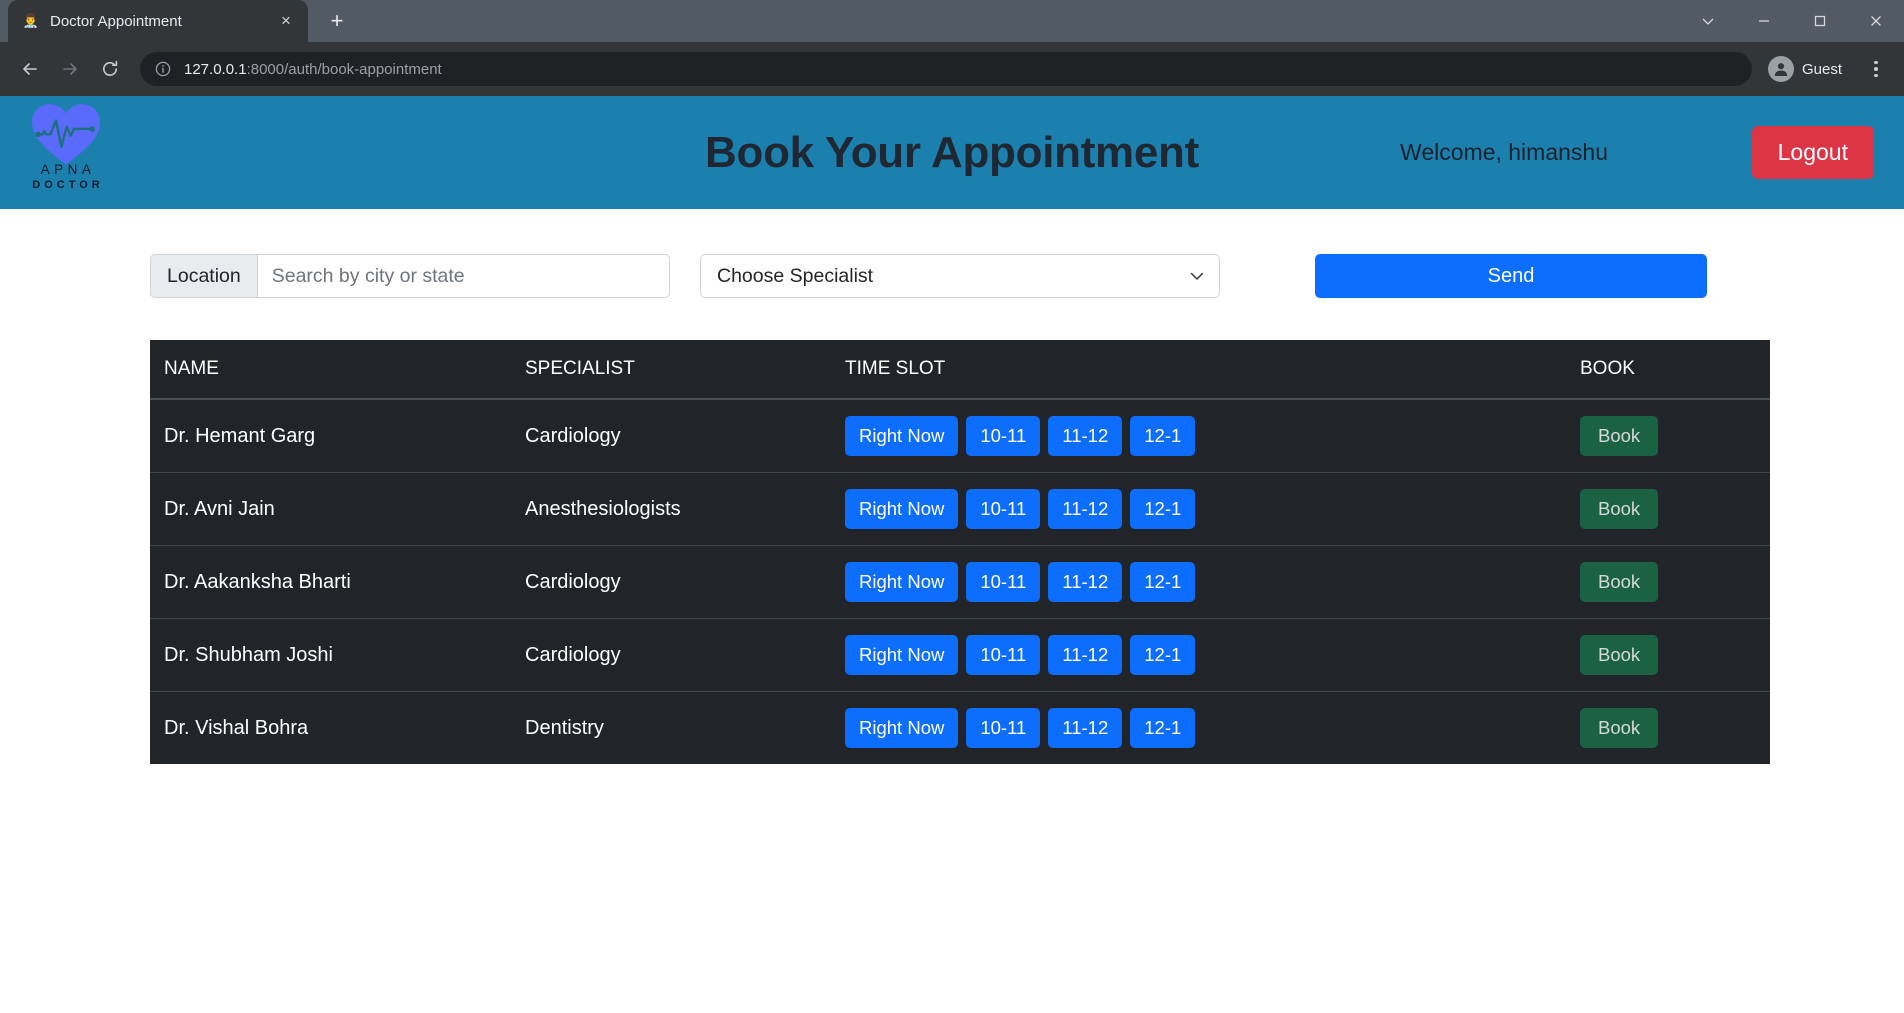 The image size is (1904, 1013). What do you see at coordinates (952, 21) in the screenshot?
I see `tab-strip: 👨‍⚕ Doctor Appointment × +` at bounding box center [952, 21].